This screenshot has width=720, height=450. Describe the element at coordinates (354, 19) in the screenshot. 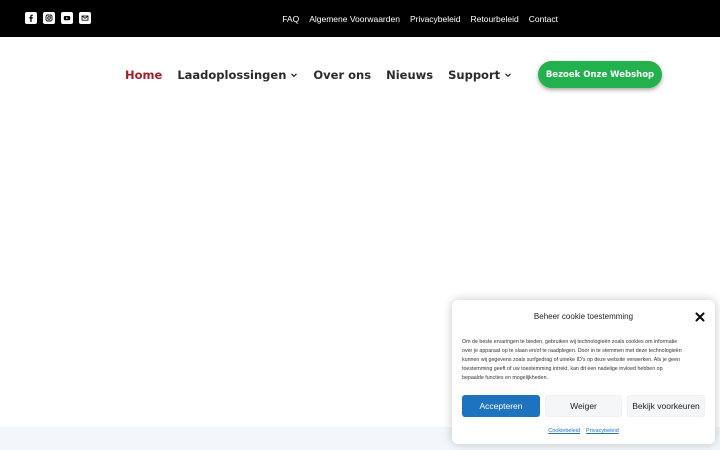

I see `top-link-algemene-voorwaarden: Algemene Voorwaarden` at that location.